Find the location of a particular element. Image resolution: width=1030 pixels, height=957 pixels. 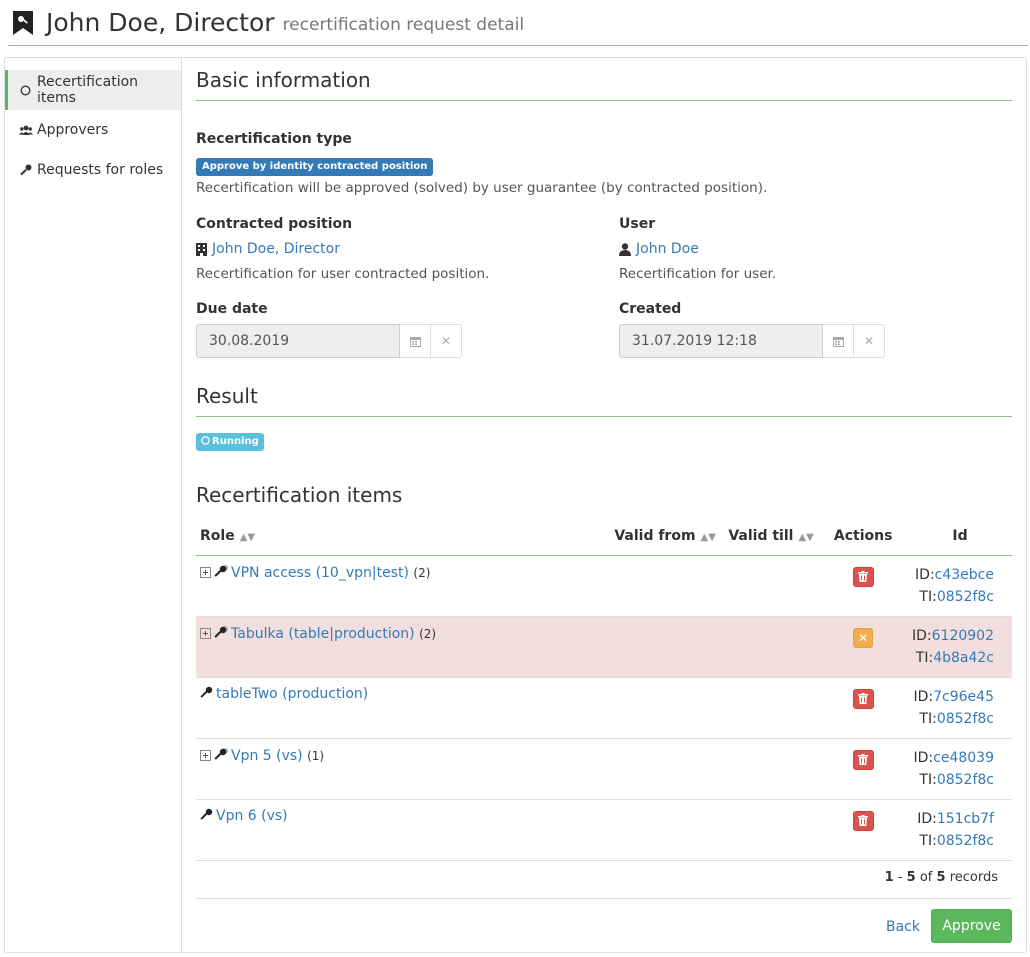

ti-link: 4b8a42c is located at coordinates (963, 658).